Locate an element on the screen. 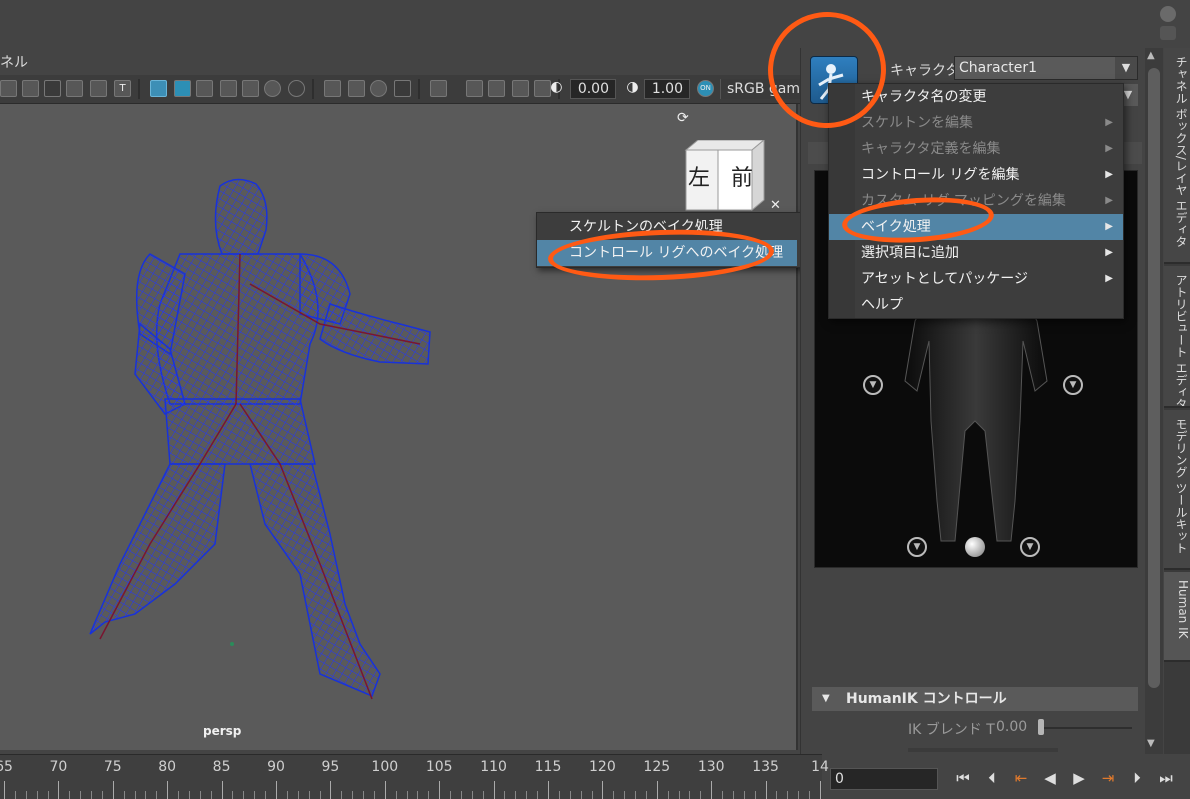  tab-human-ik: Human IK is located at coordinates (1177, 617).